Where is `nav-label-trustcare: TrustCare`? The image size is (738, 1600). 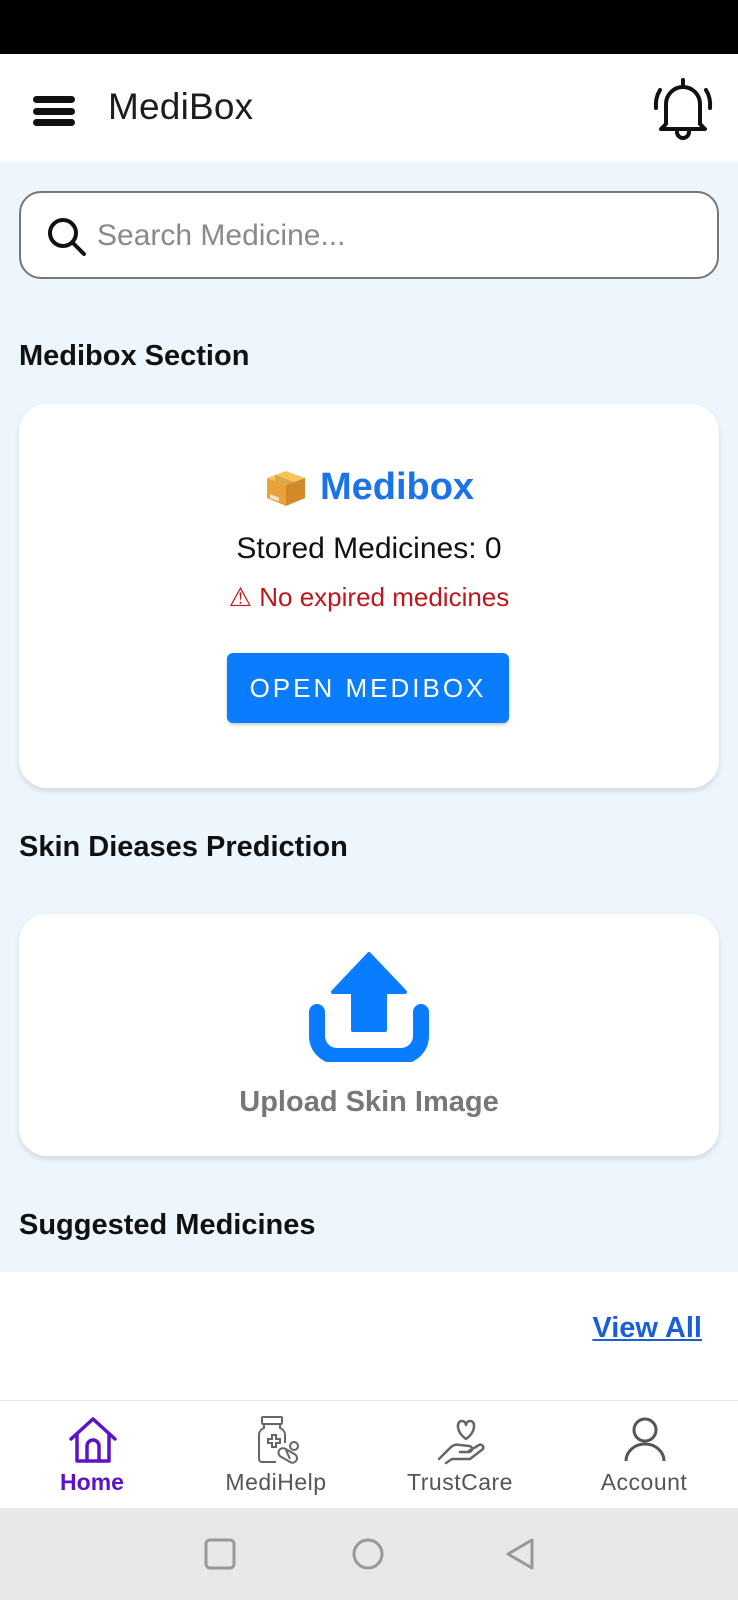 nav-label-trustcare: TrustCare is located at coordinates (460, 1482).